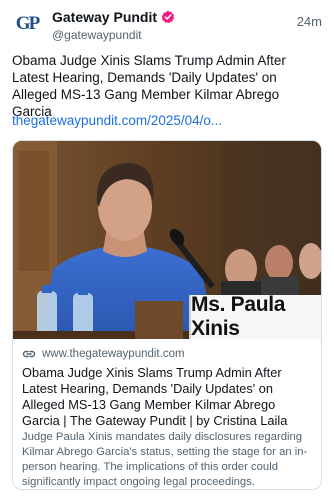 The height and width of the screenshot is (500, 334). I want to click on display-name: Gateway Pundit, so click(104, 17).